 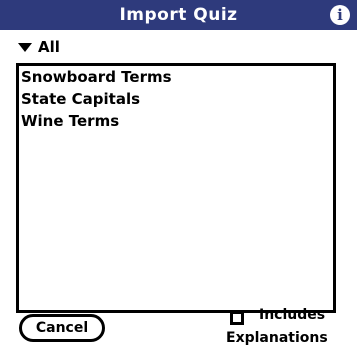 I want to click on category-dropdown: All, so click(x=39, y=47).